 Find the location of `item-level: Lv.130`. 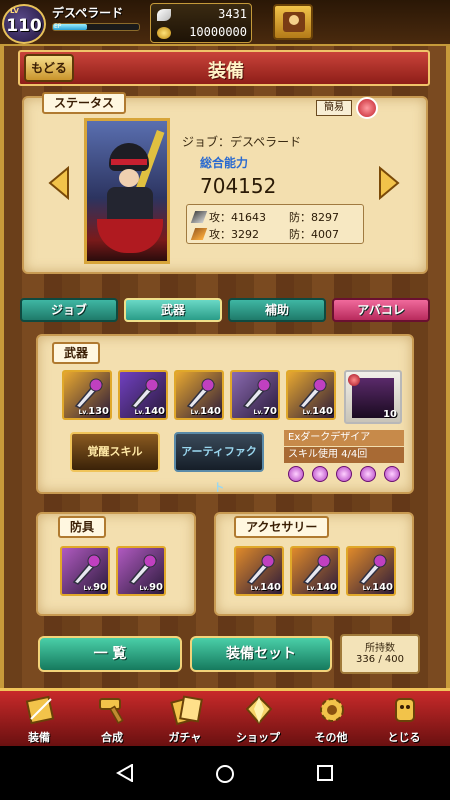

item-level: Lv.130 is located at coordinates (93, 411).